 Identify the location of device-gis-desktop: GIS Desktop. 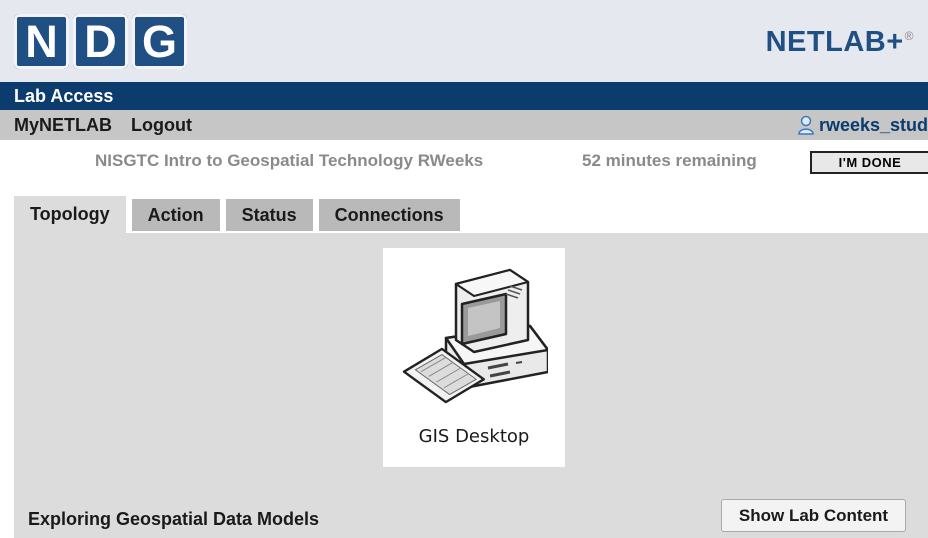
(474, 357).